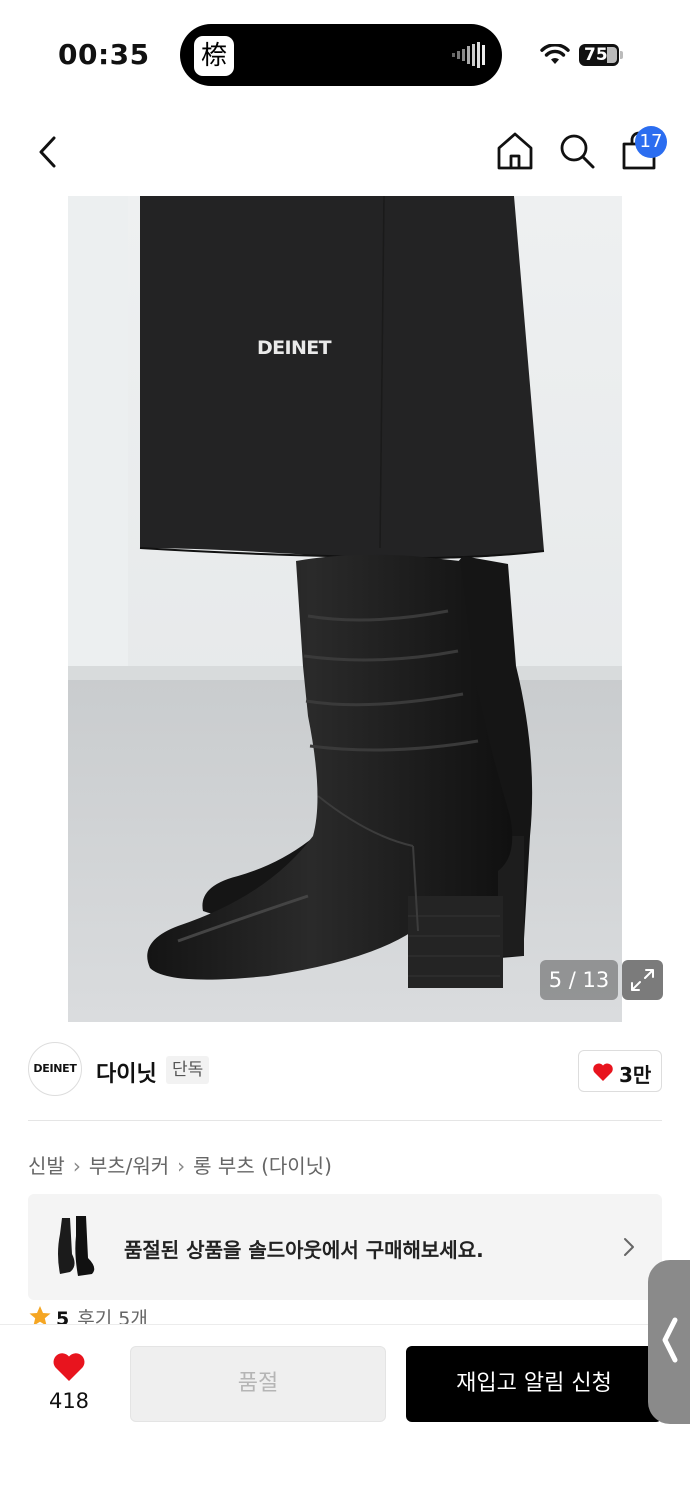 This screenshot has width=690, height=1500. What do you see at coordinates (129, 1164) in the screenshot?
I see `breadcrumb-item-boots: 부츠/워커` at bounding box center [129, 1164].